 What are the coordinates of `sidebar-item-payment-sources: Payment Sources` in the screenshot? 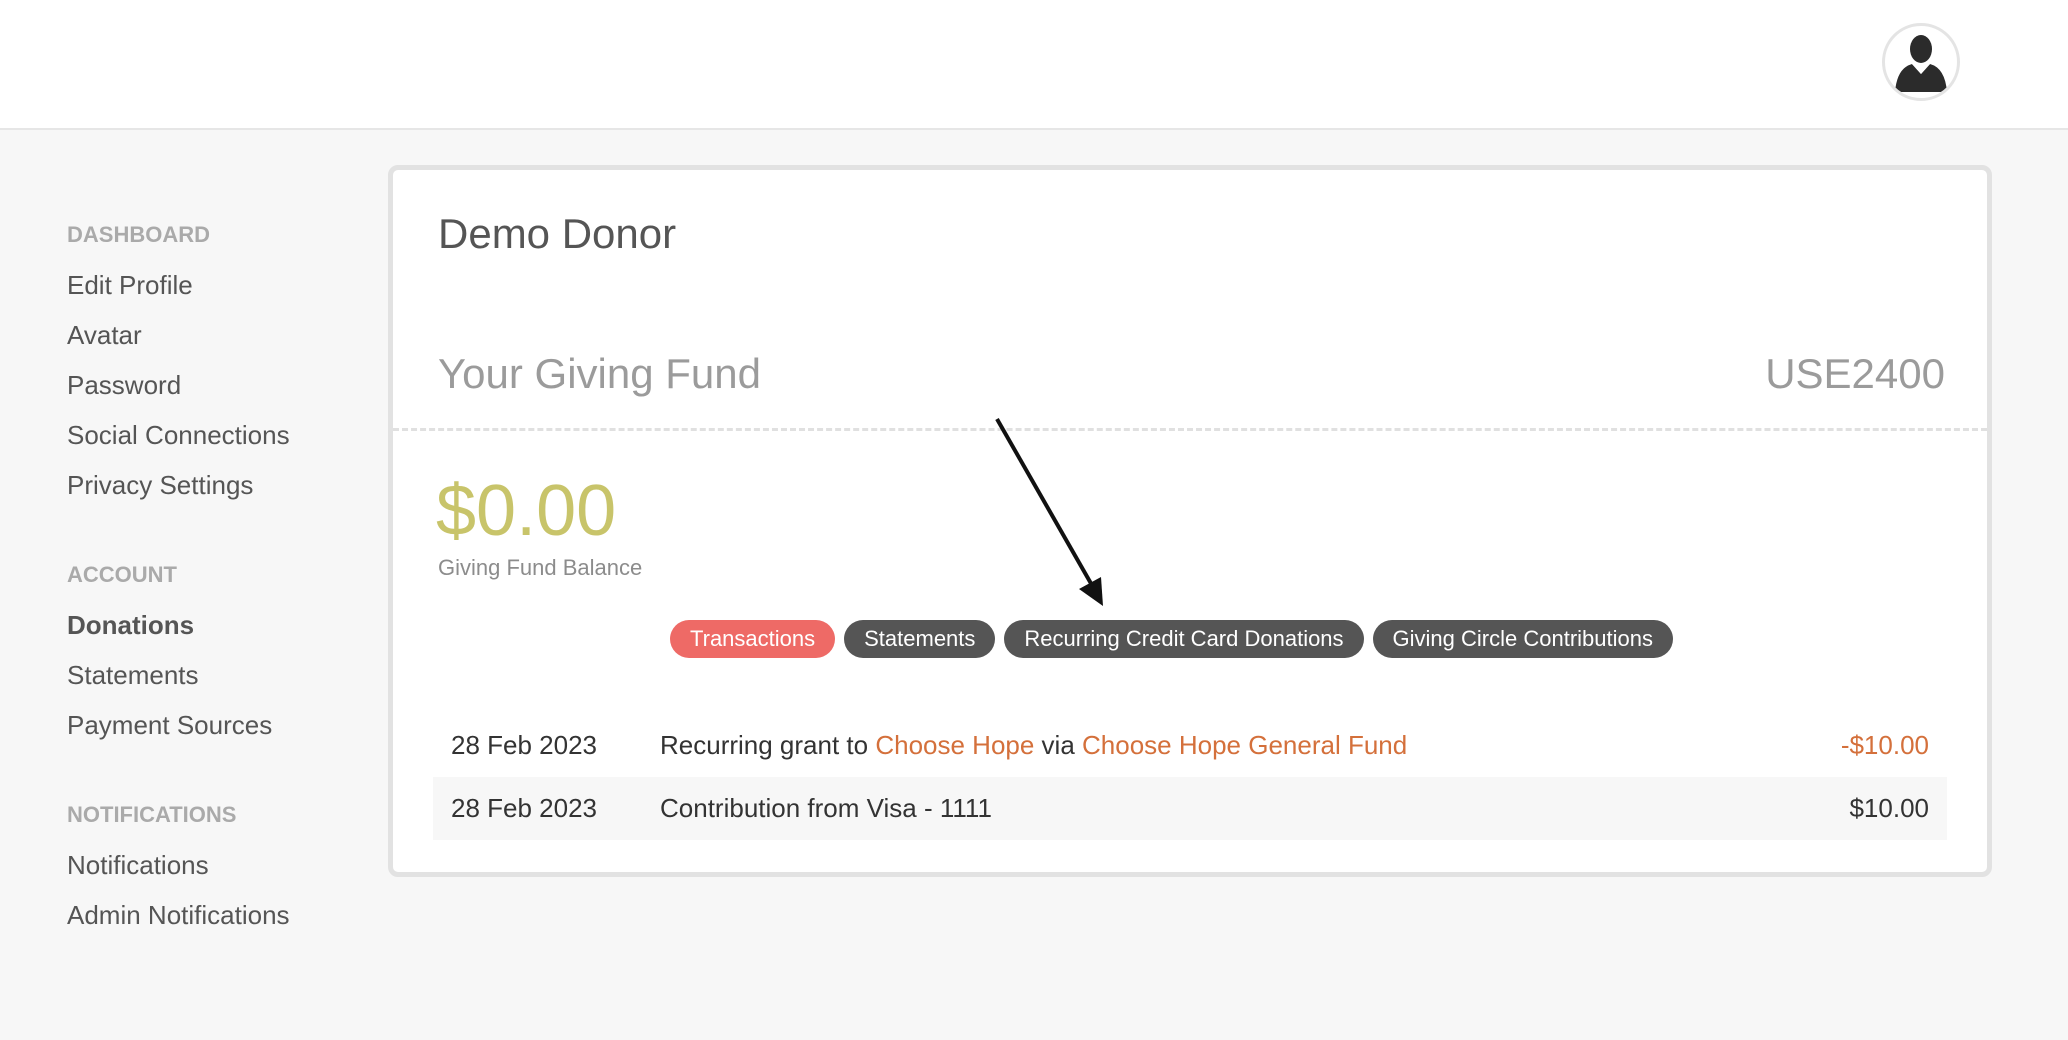 It's located at (217, 725).